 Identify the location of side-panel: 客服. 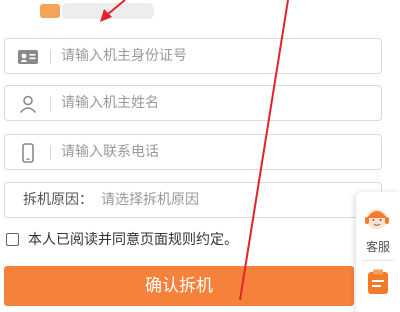
(378, 252).